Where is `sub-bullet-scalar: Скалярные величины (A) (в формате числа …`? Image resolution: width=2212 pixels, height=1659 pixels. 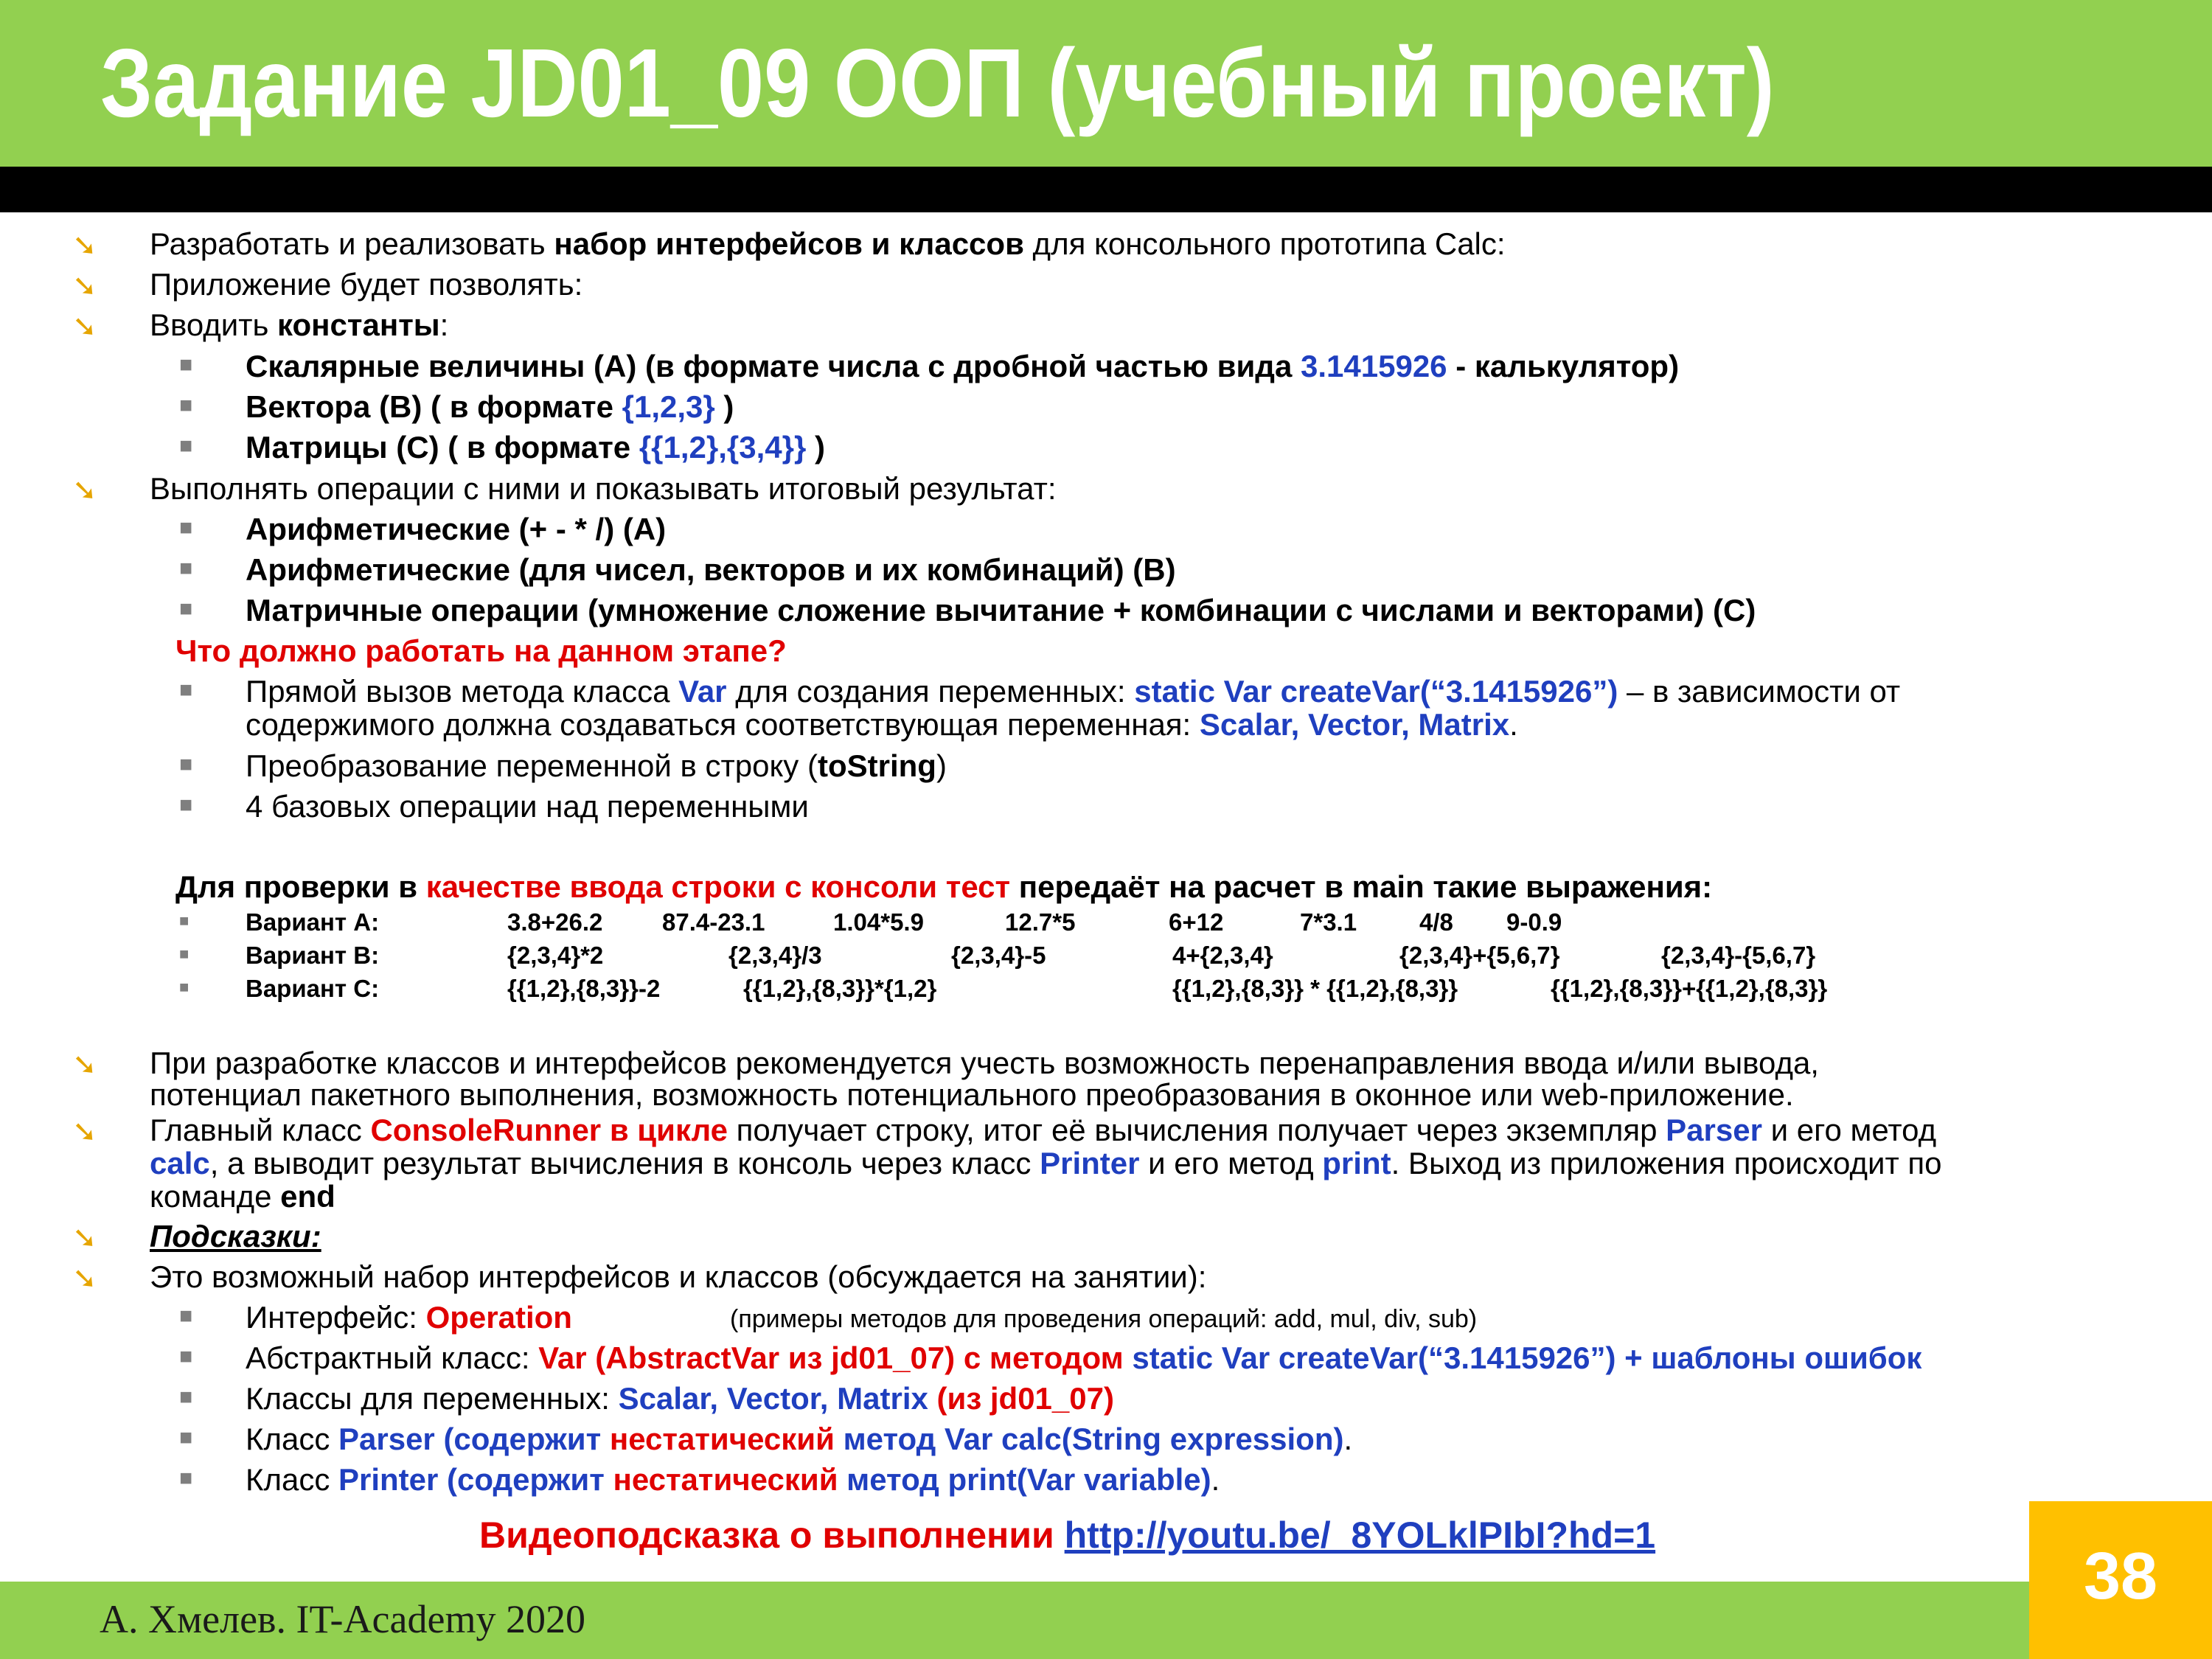
sub-bullet-scalar: Скалярные величины (A) (в формате числа … is located at coordinates (963, 366).